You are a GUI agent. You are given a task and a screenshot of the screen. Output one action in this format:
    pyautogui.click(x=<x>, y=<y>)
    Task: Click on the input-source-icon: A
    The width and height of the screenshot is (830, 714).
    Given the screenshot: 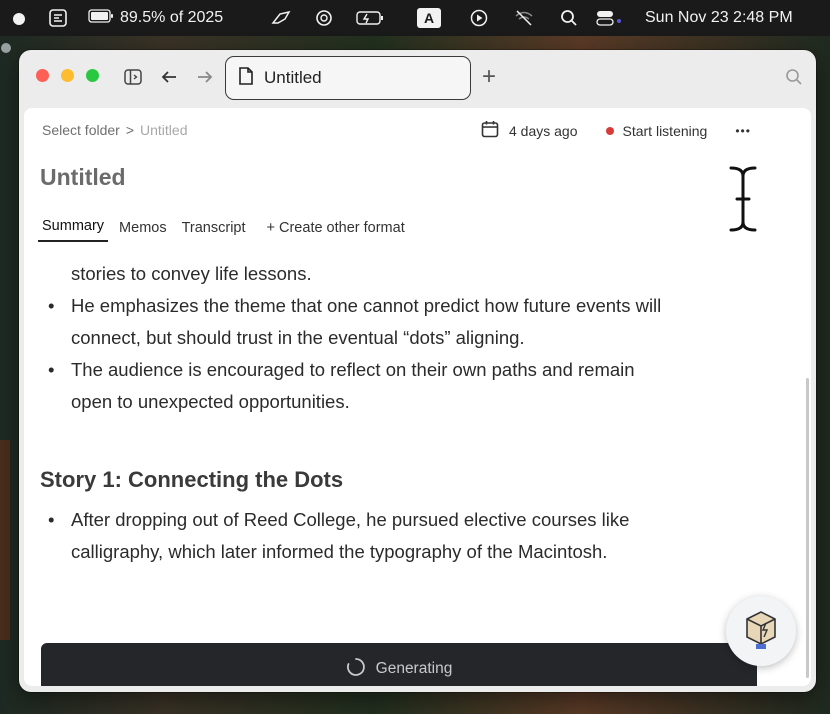 What is the action you would take?
    pyautogui.click(x=429, y=18)
    